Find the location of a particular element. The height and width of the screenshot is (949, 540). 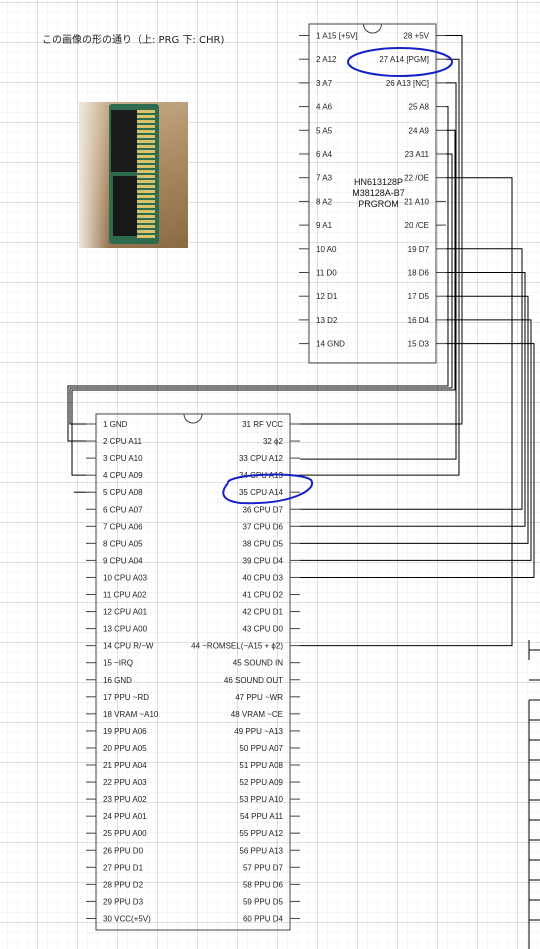

cart-pin-26-ppu-d0: 26 PPU D0 is located at coordinates (123, 850).